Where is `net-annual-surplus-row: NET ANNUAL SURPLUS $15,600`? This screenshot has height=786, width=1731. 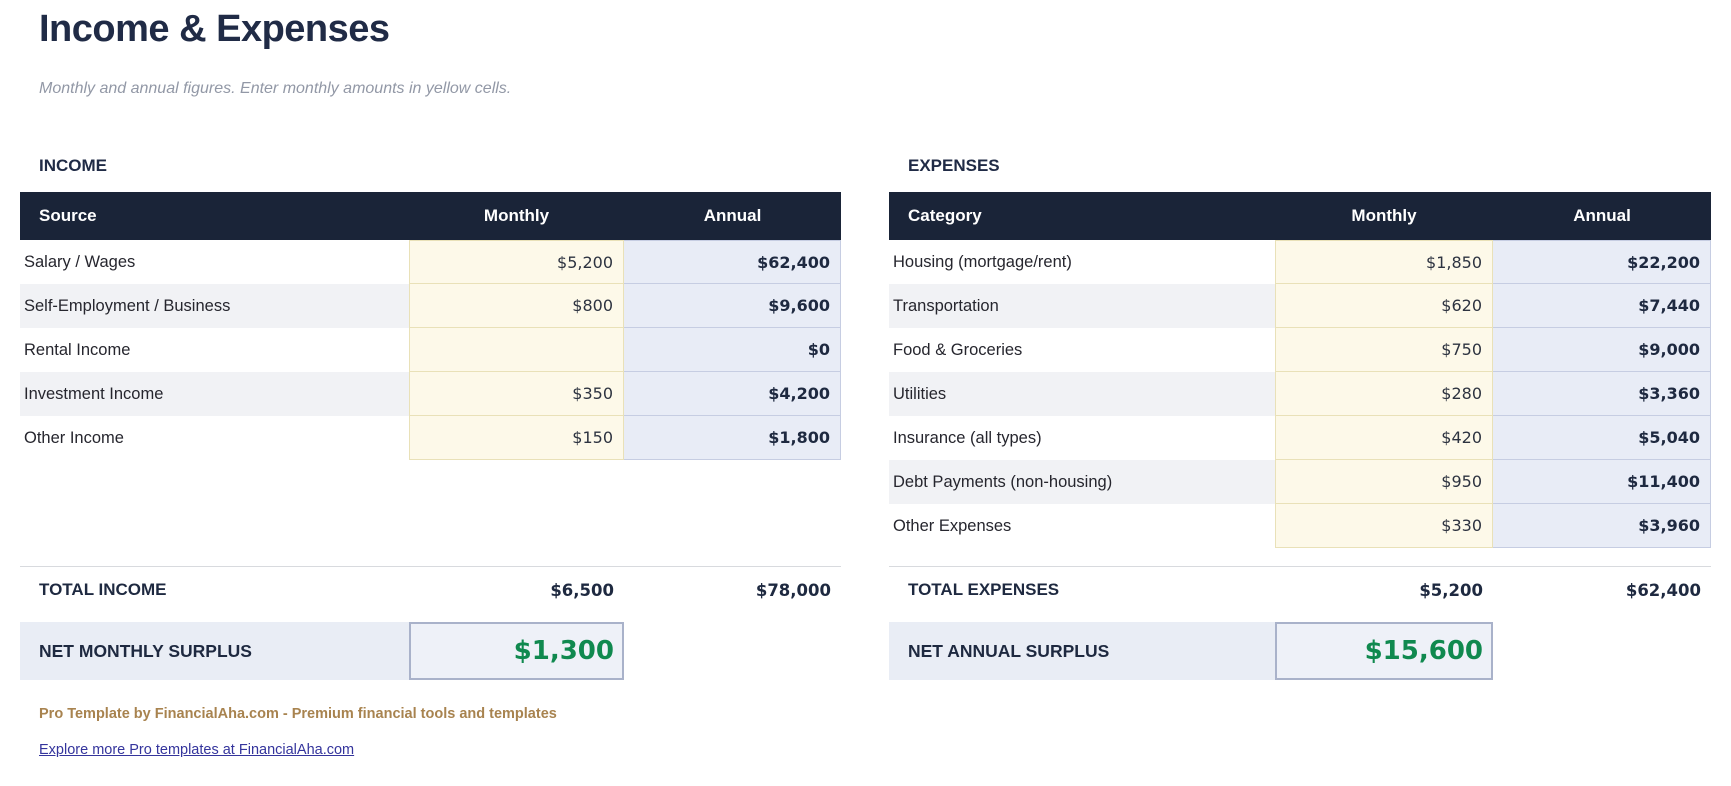 net-annual-surplus-row: NET ANNUAL SURPLUS $15,600 is located at coordinates (1300, 651).